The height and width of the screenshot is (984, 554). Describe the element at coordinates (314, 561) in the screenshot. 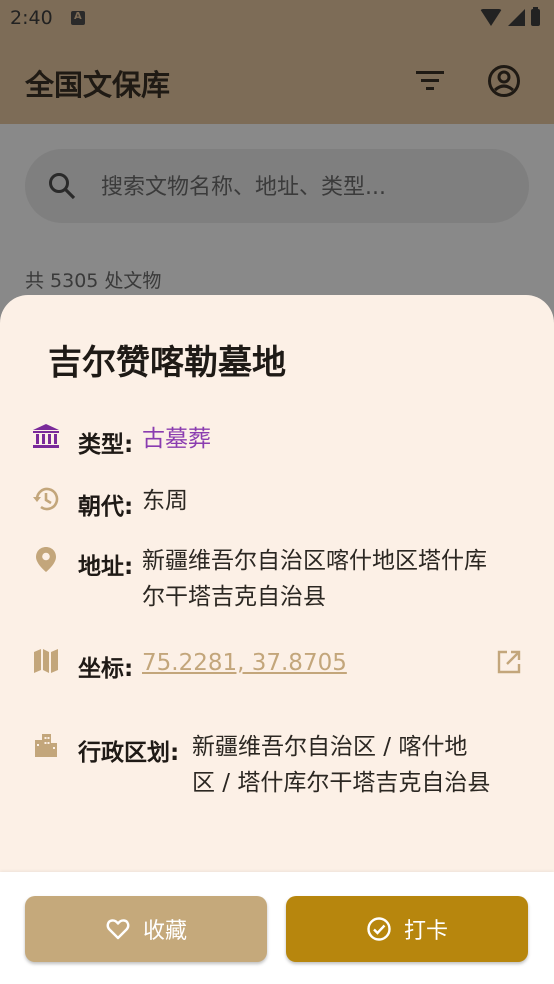

I see `address-line-1: 新疆维吾尔自治区喀什地区塔什库` at that location.